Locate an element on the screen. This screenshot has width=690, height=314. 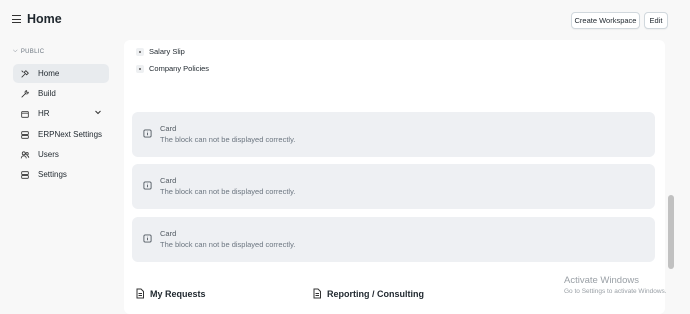
sidebar-item-home: Home is located at coordinates (61, 73).